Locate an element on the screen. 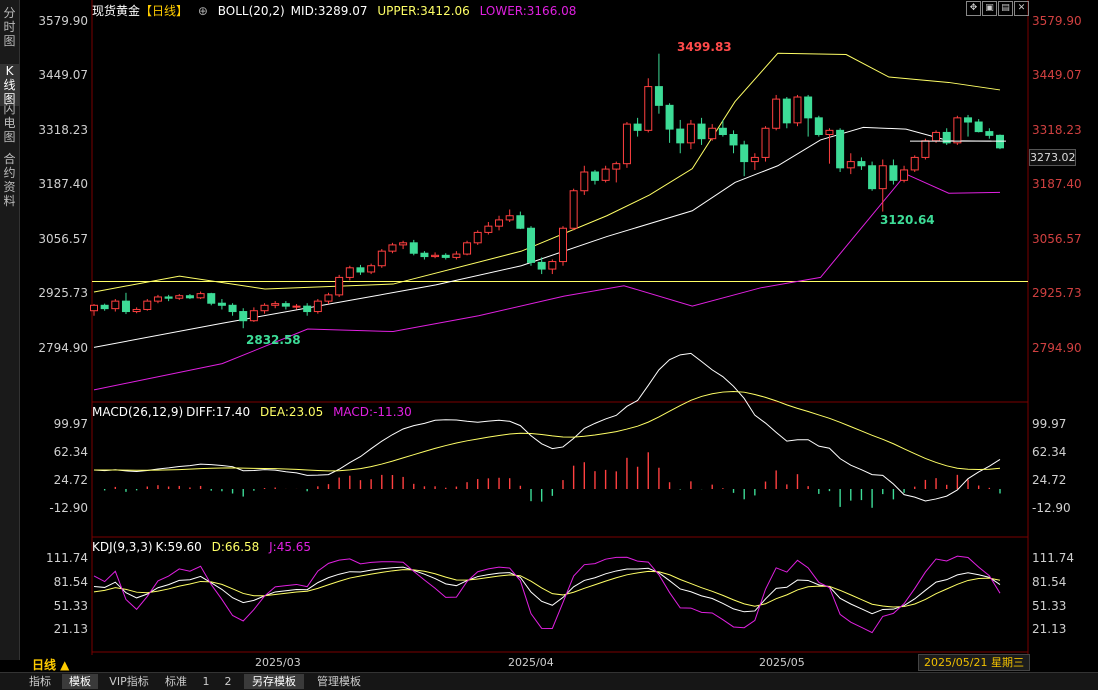  settings-icon: ⊕ is located at coordinates (203, 11).